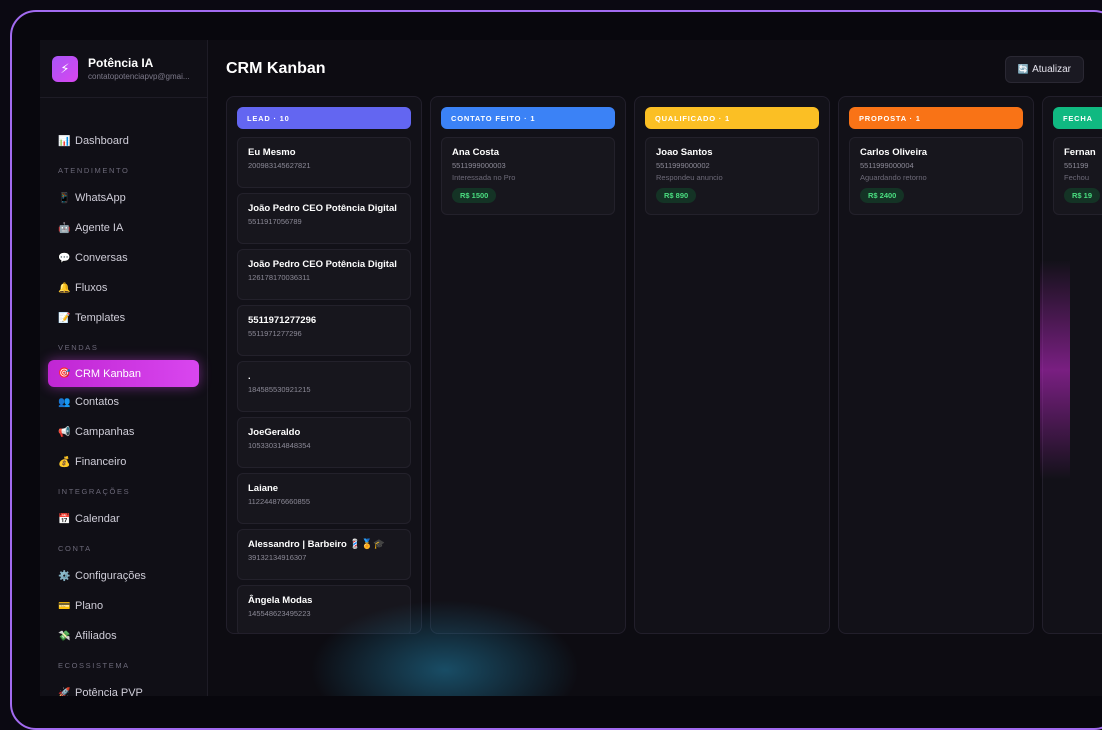  What do you see at coordinates (99, 228) in the screenshot?
I see `sidebar-item-label: Agente IA` at bounding box center [99, 228].